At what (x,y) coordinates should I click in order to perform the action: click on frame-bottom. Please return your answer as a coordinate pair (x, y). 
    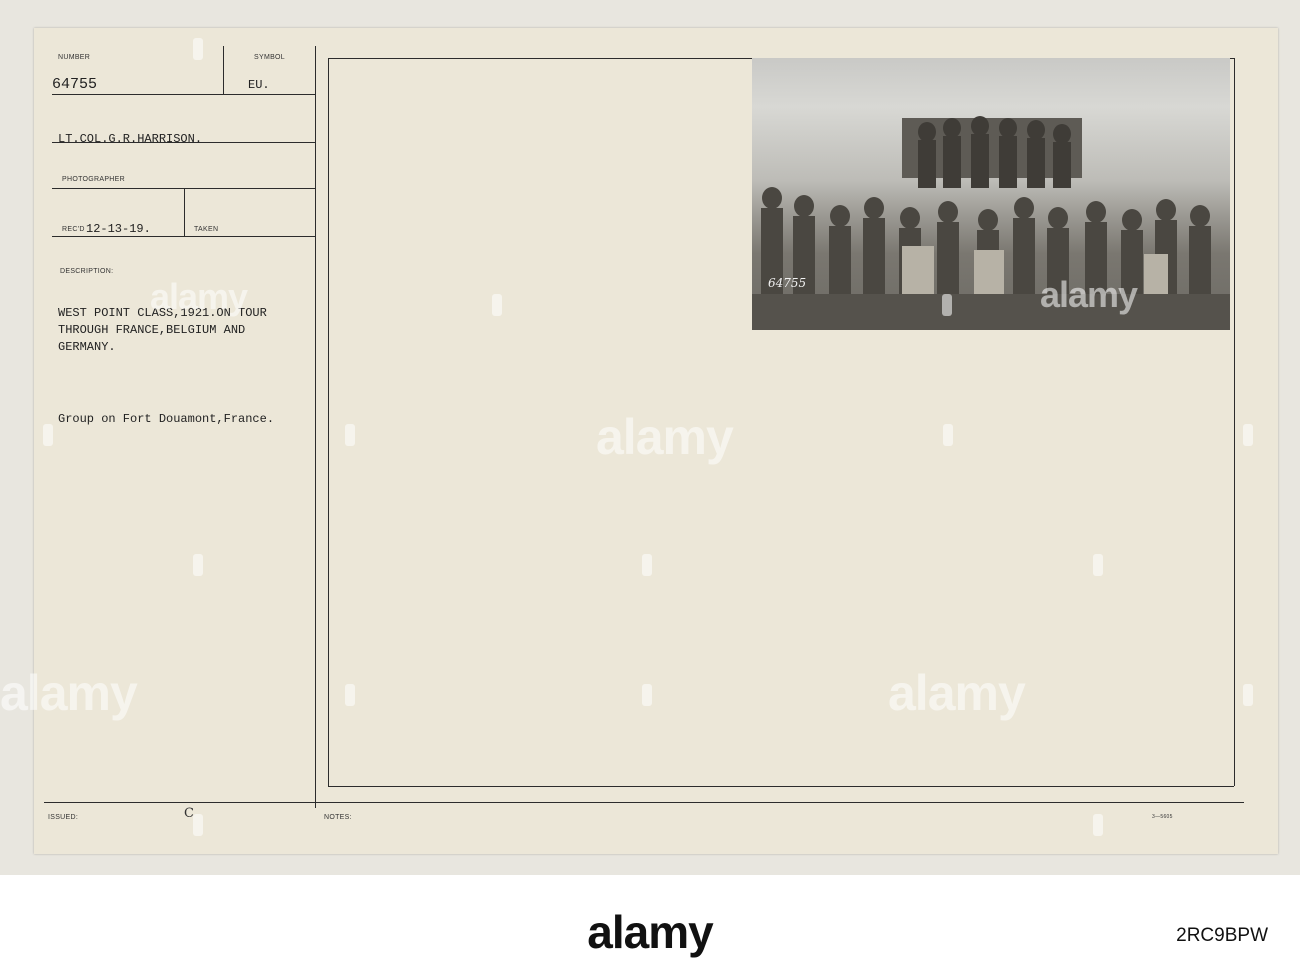
    Looking at the image, I should click on (781, 786).